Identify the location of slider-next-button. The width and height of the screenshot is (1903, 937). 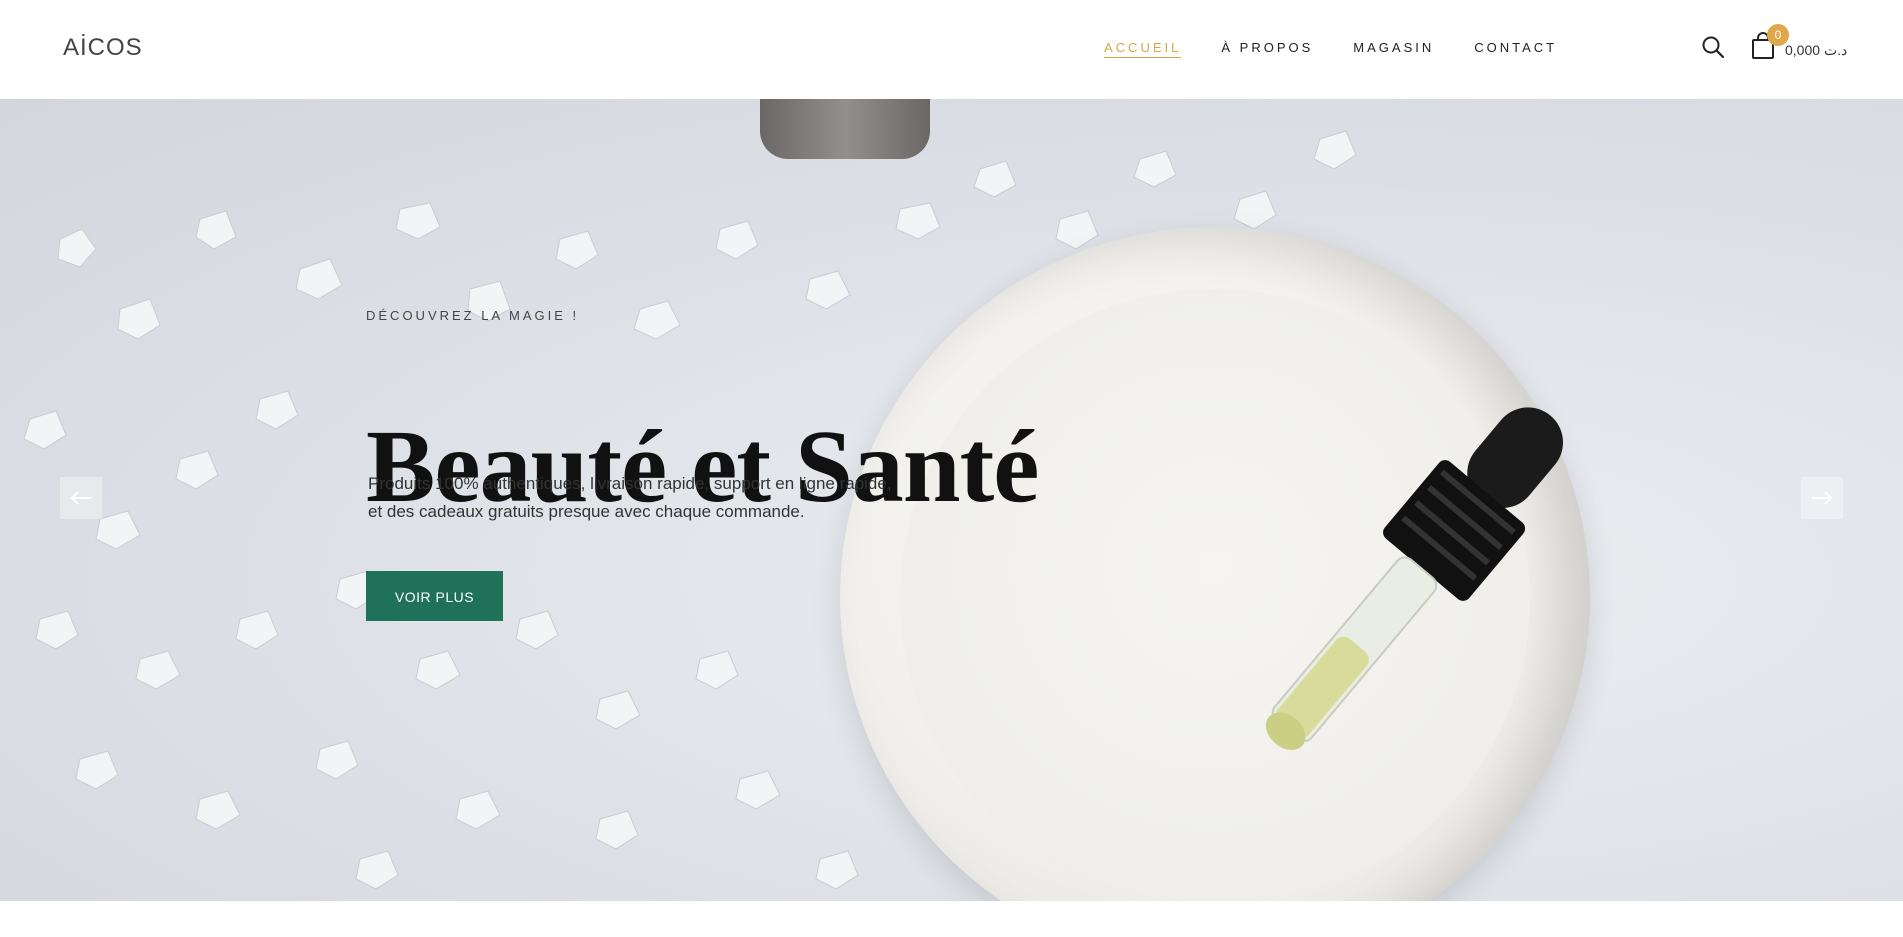
(1822, 498).